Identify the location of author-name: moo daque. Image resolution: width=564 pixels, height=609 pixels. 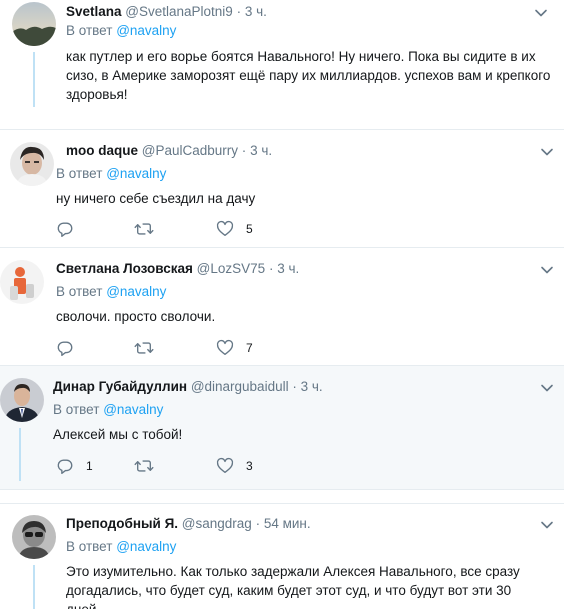
(102, 150).